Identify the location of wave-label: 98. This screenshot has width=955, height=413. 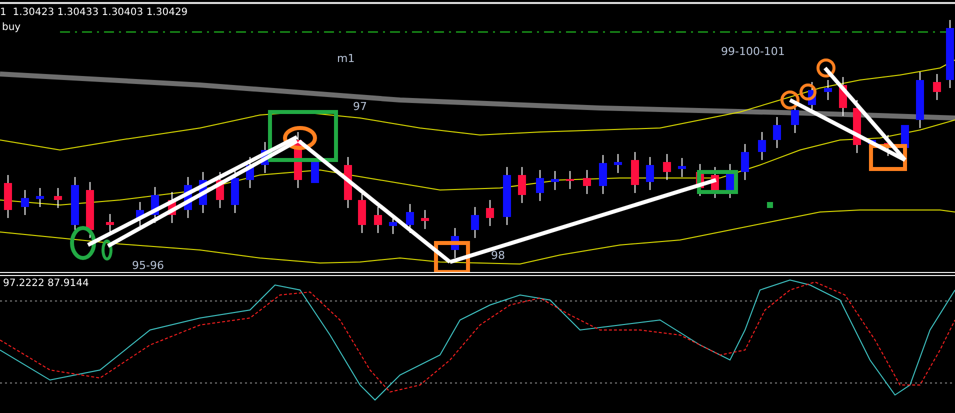
(498, 255).